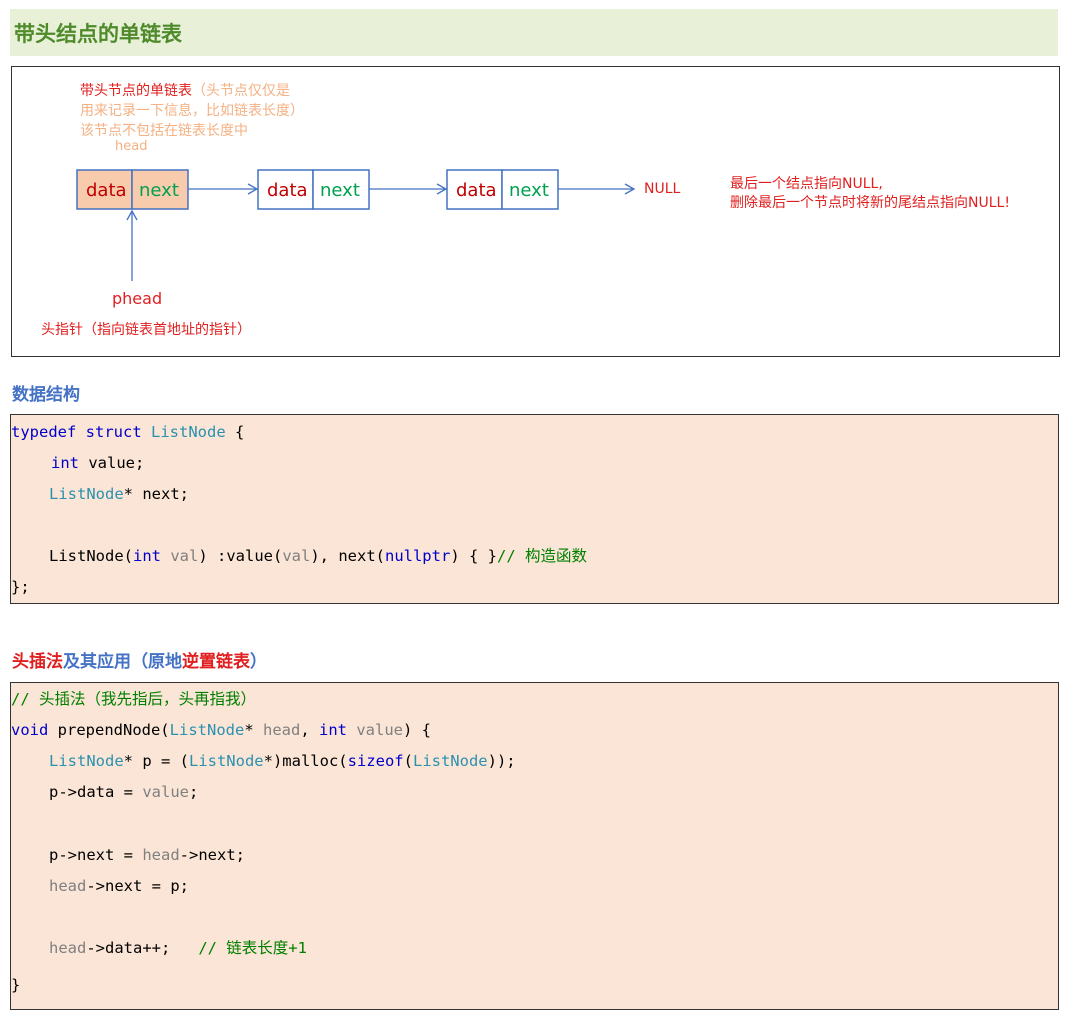 The height and width of the screenshot is (1021, 1077). Describe the element at coordinates (146, 330) in the screenshot. I see `phead-description: 头指针（指向链表首地址的指针）` at that location.